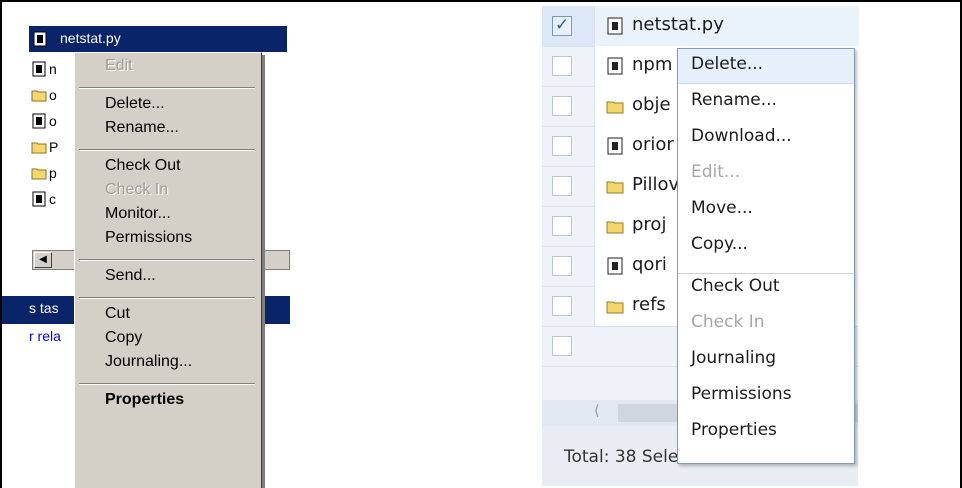  I want to click on file-name: proj, so click(649, 224).